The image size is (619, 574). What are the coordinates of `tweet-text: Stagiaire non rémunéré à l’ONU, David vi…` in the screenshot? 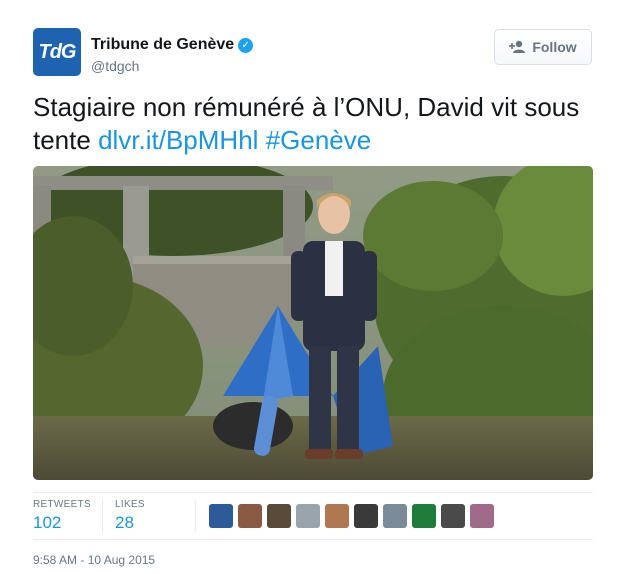 It's located at (313, 124).